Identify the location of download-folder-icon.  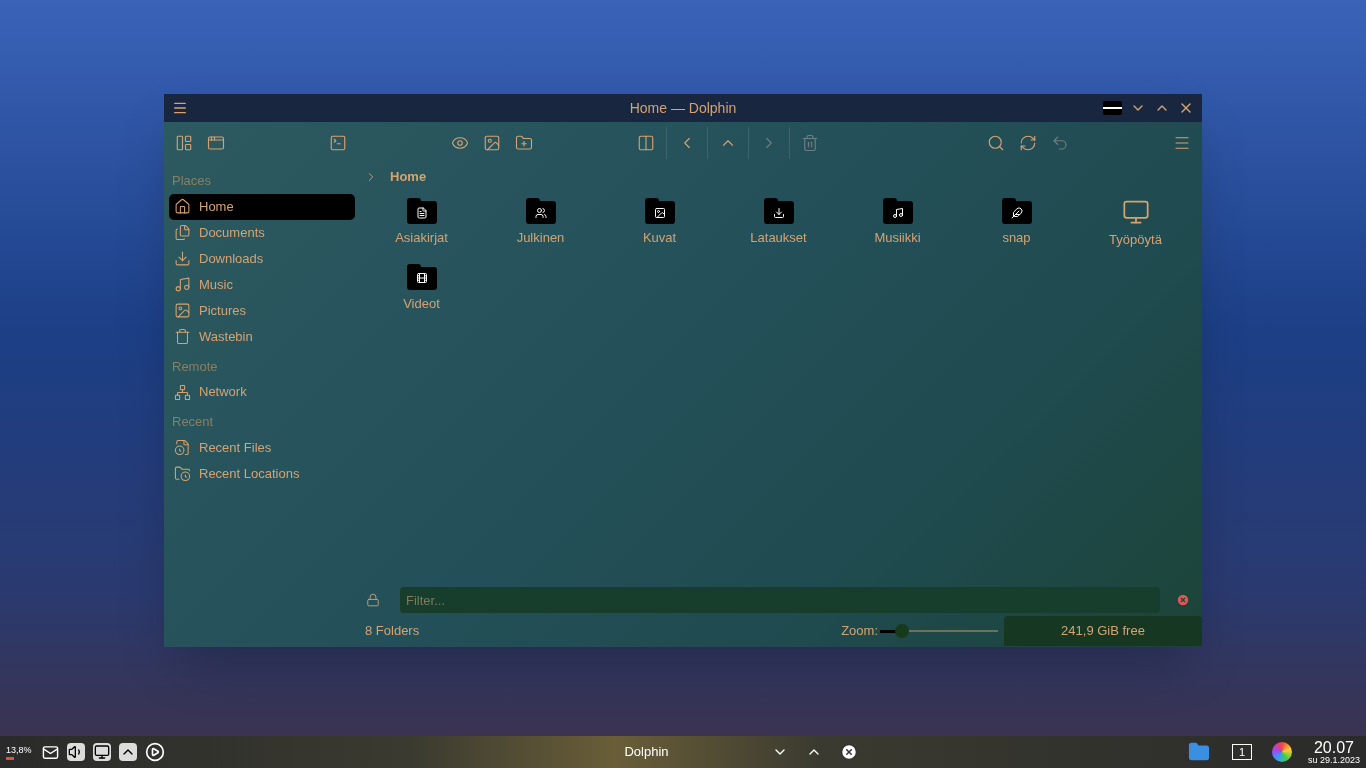
(778, 211).